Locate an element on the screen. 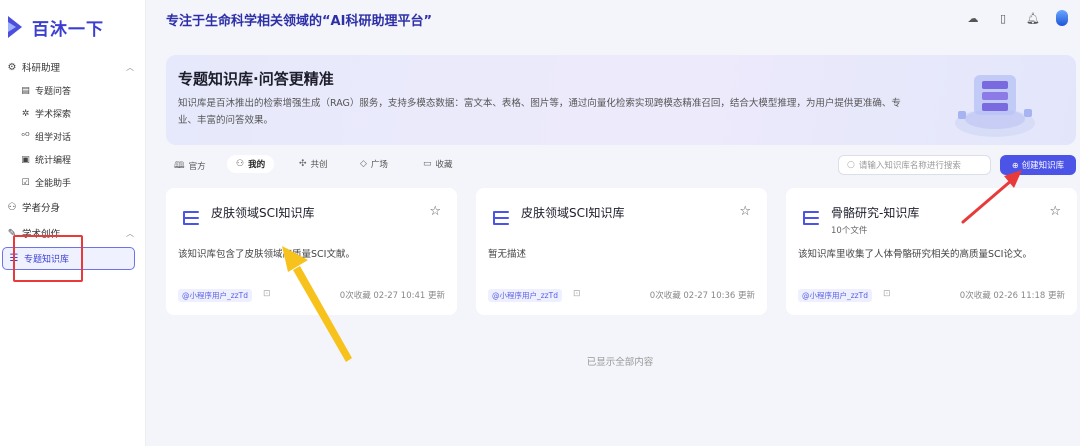 The width and height of the screenshot is (1080, 446). sidebar-item-academic-explore: ✲ 学术探索 is located at coordinates (46, 114).